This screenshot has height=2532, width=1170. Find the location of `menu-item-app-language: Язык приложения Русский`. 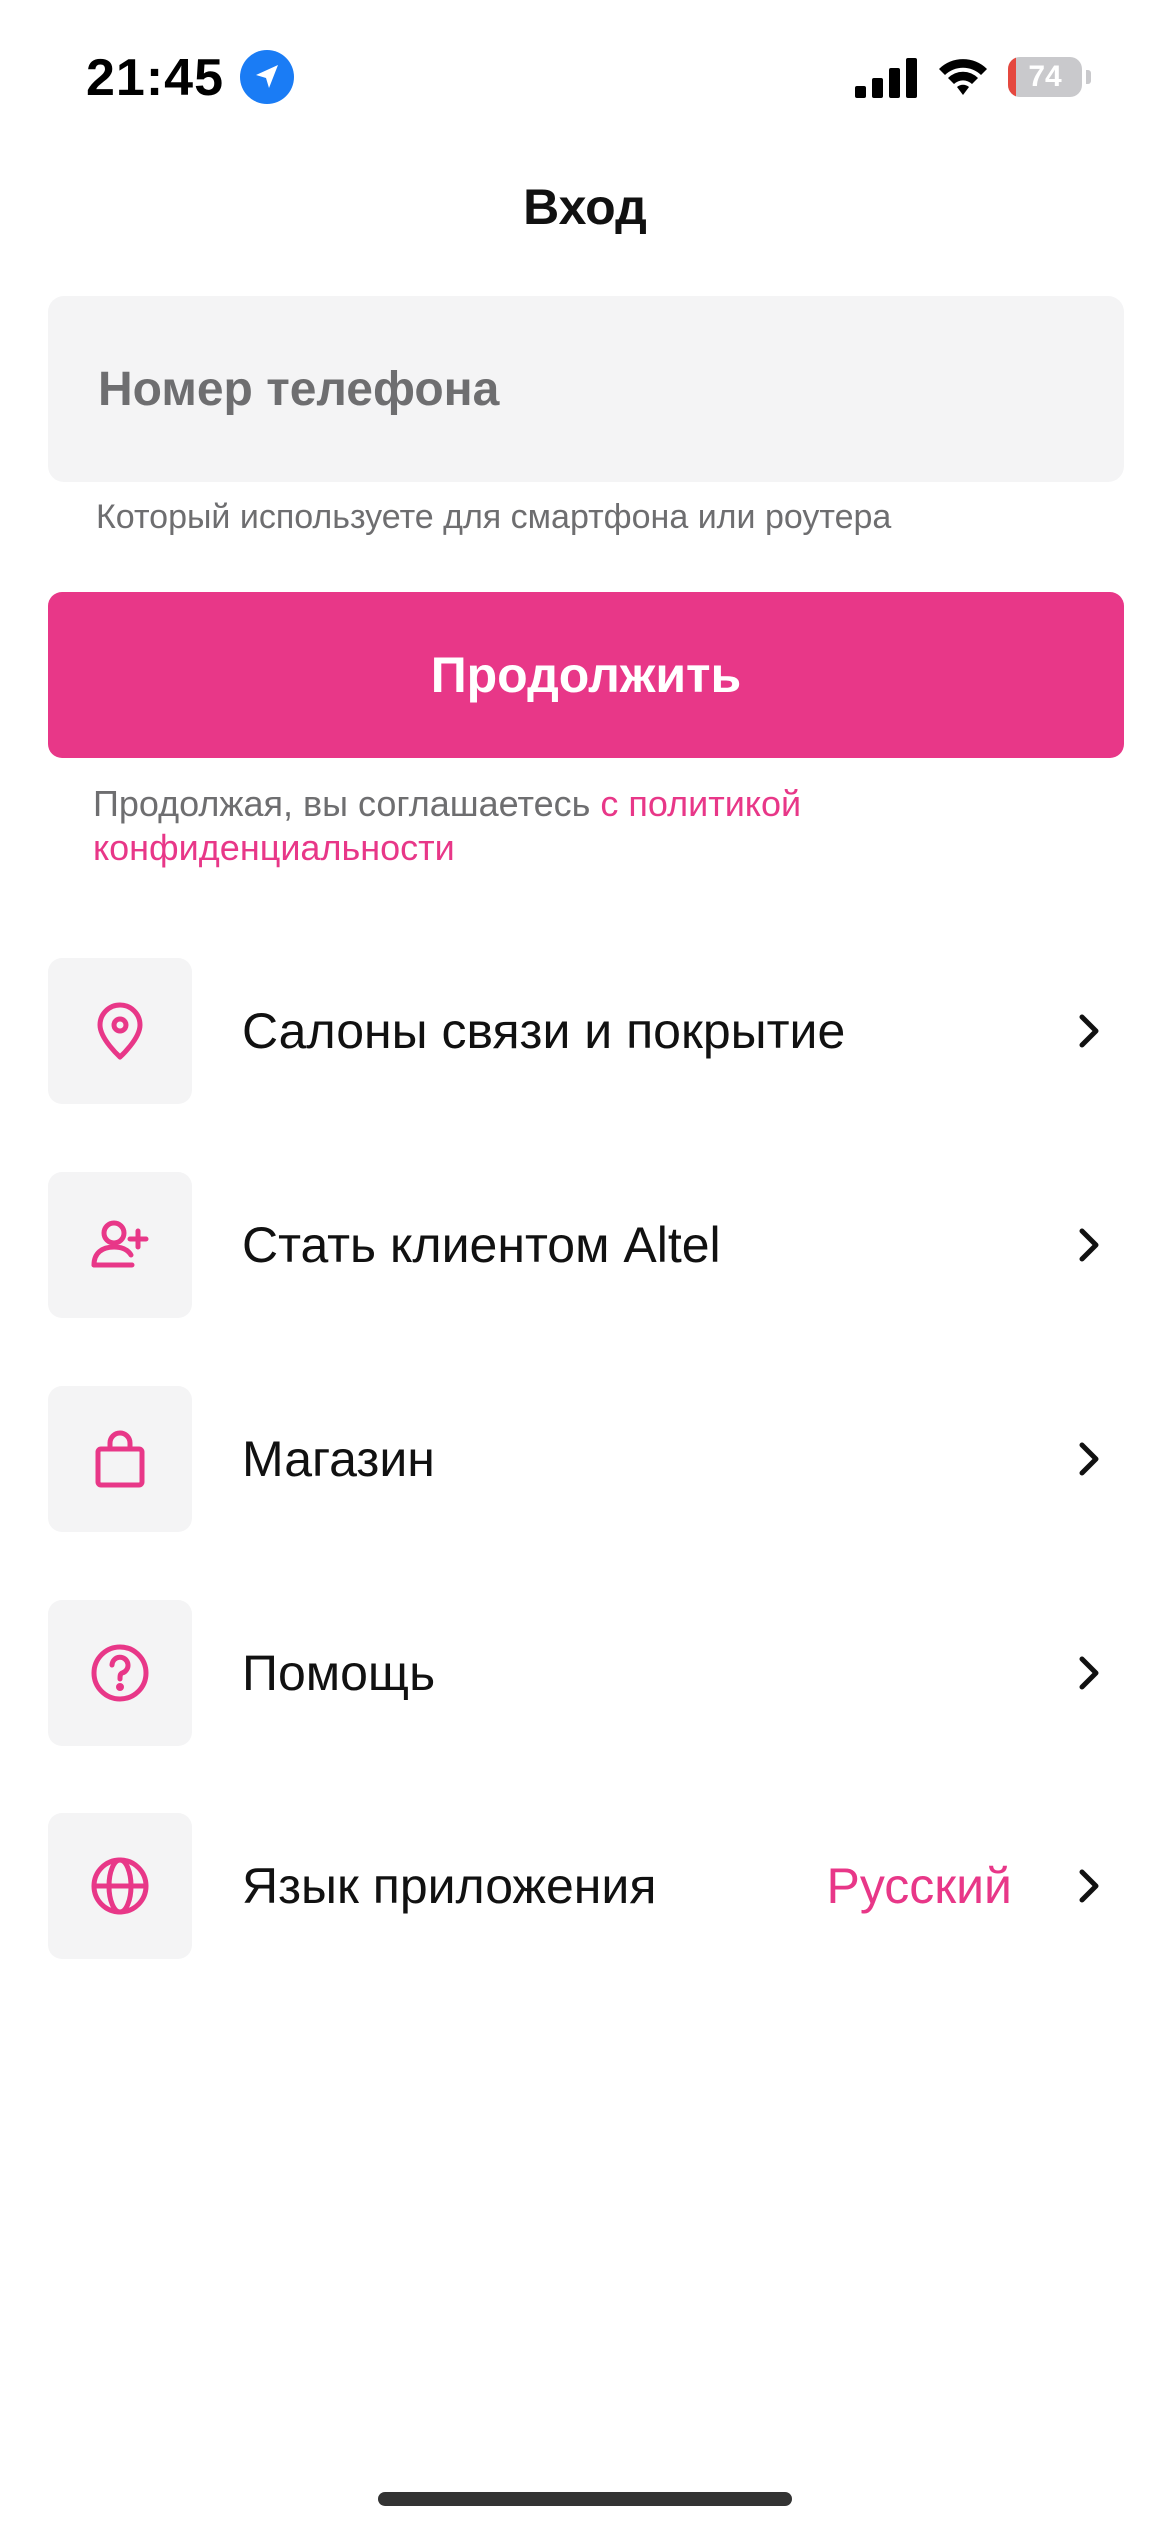

menu-item-app-language: Язык приложения Русский is located at coordinates (586, 1886).